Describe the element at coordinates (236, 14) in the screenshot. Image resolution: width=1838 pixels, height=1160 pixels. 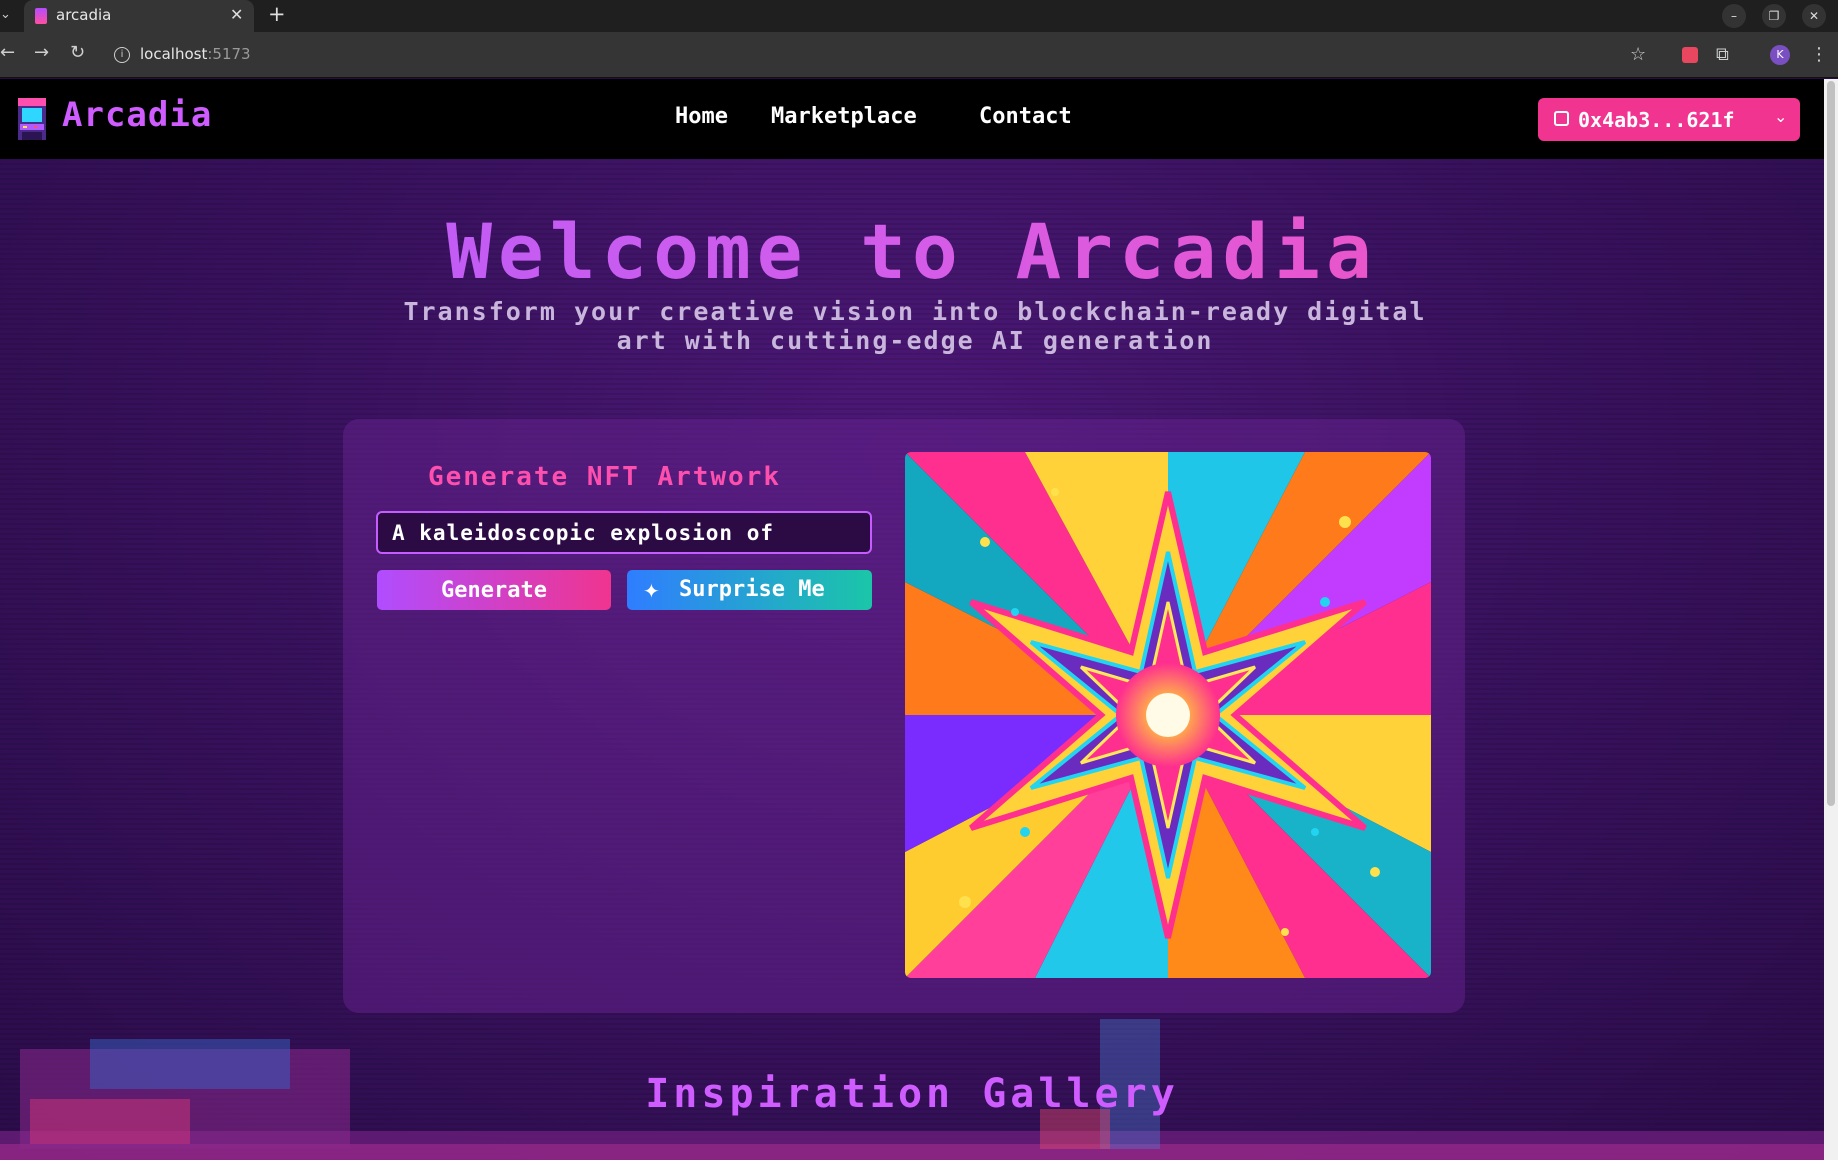
I see `tab-close-icon: ✕` at that location.